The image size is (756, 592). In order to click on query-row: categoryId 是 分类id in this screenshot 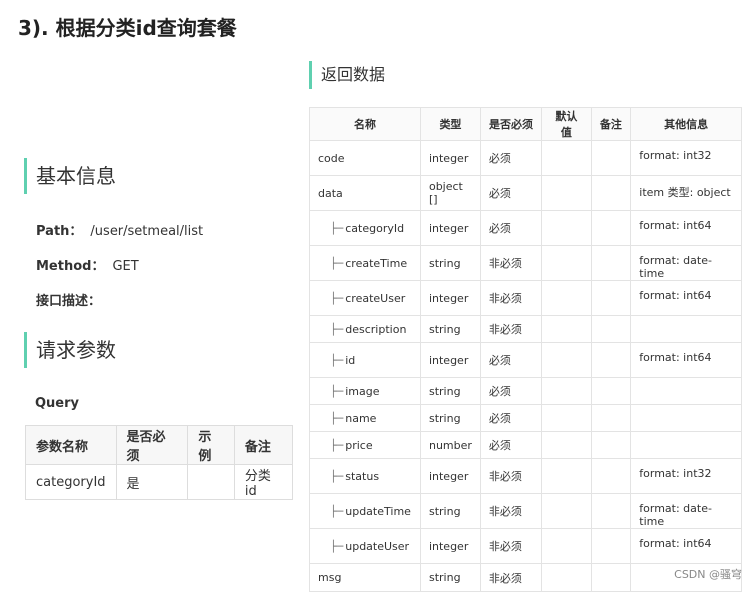, I will do `click(159, 482)`.